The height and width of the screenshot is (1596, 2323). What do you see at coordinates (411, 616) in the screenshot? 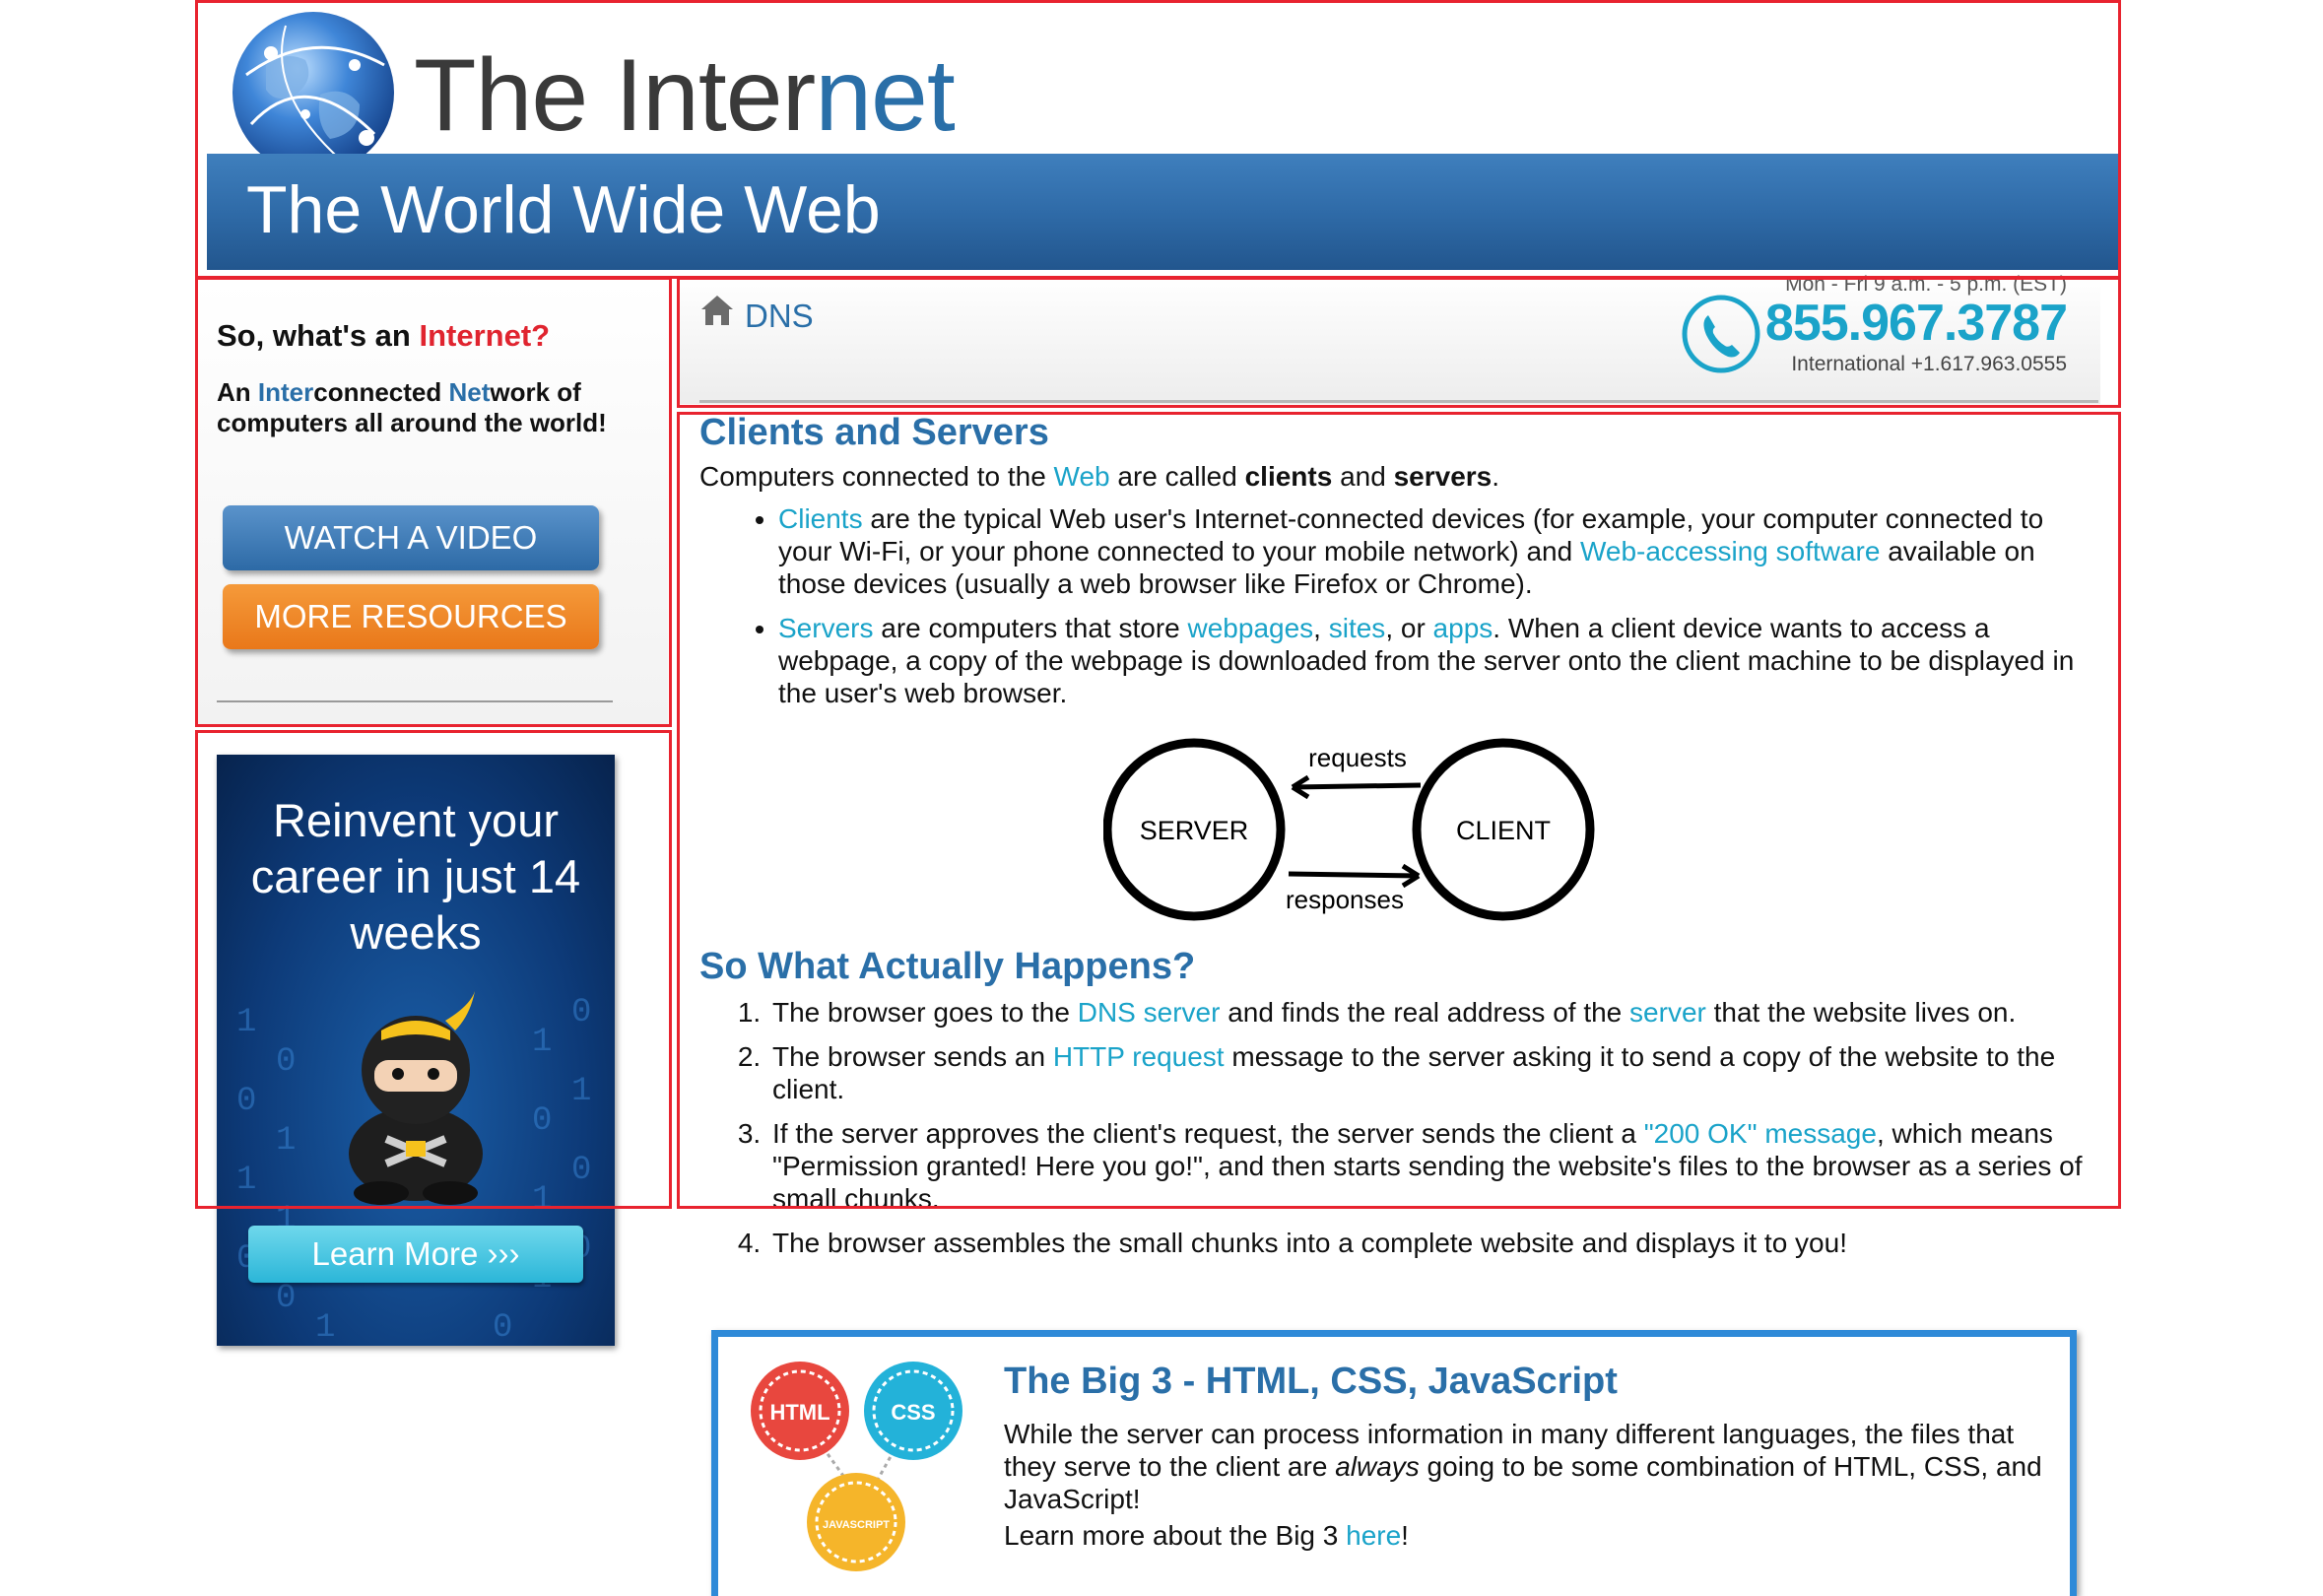
I see `more-resources-button: MORE RESOURCES` at bounding box center [411, 616].